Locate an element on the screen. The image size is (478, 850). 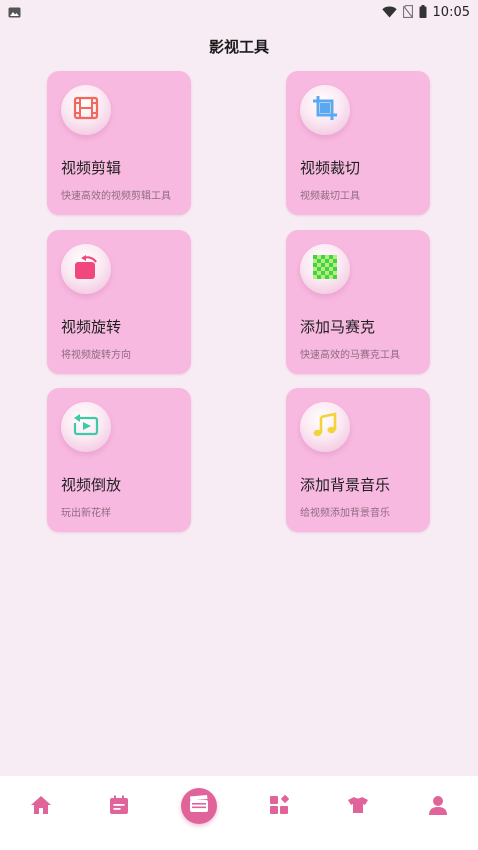
apps-grid-icon is located at coordinates (279, 807).